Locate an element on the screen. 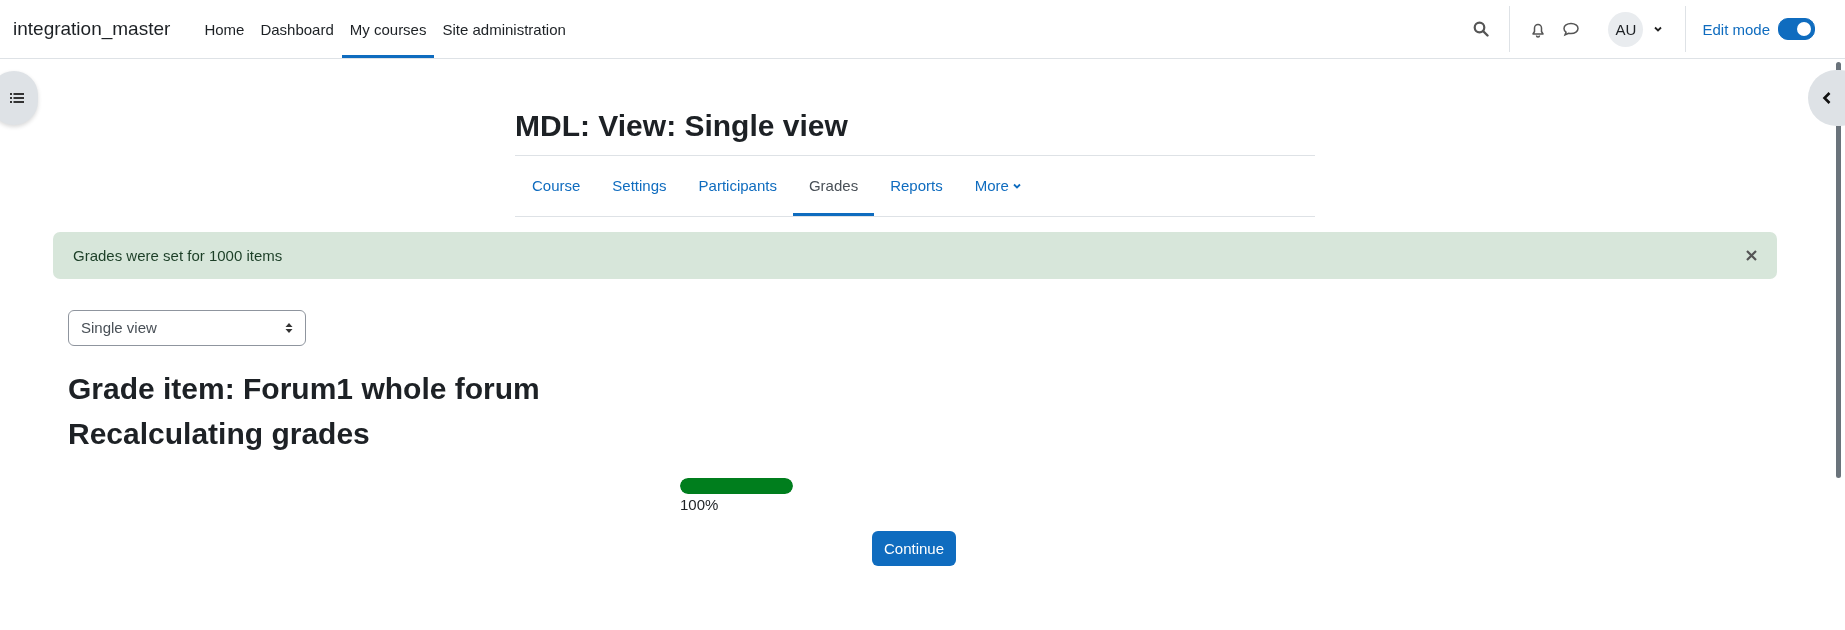 This screenshot has height=630, width=1845. close-button is located at coordinates (1751, 255).